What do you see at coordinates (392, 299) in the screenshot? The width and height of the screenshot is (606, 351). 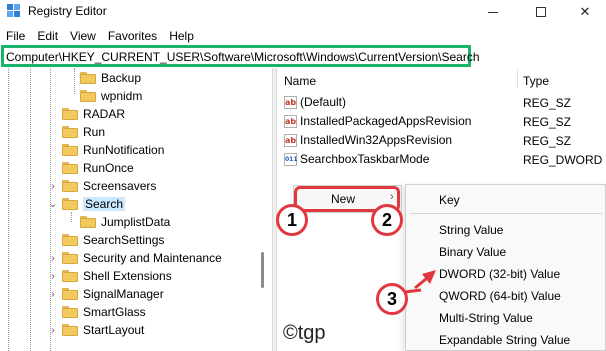 I see `step-badge-3: 3` at bounding box center [392, 299].